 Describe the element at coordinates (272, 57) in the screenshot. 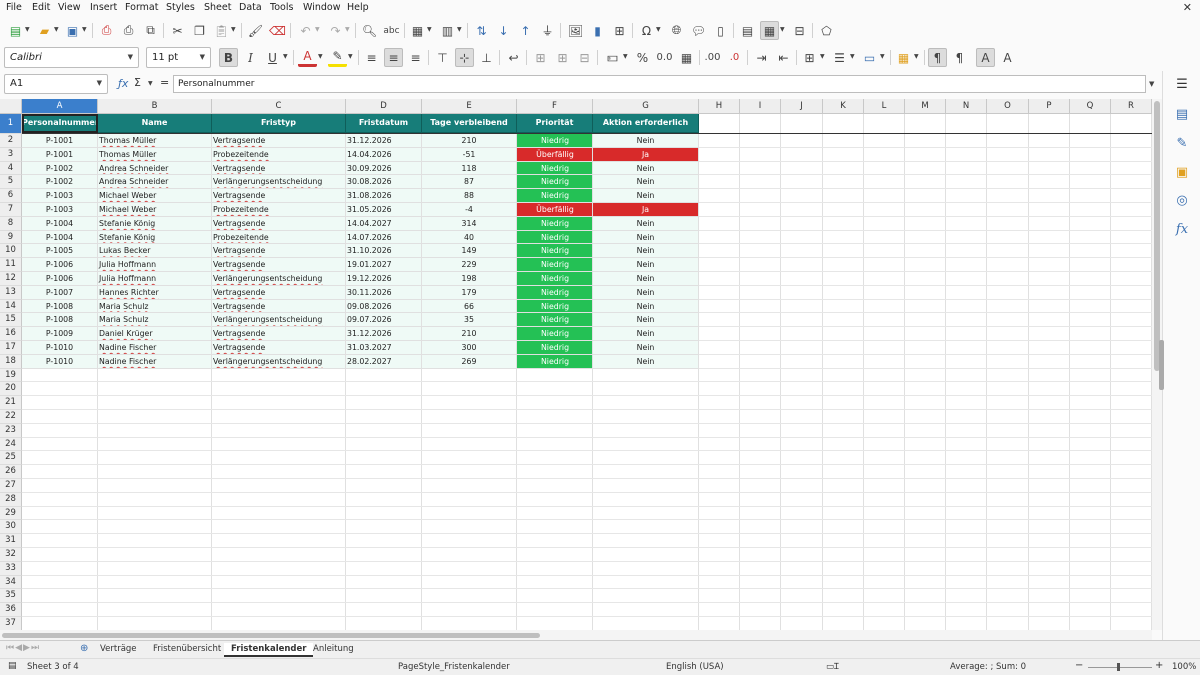

I see `underline-icon: U` at that location.